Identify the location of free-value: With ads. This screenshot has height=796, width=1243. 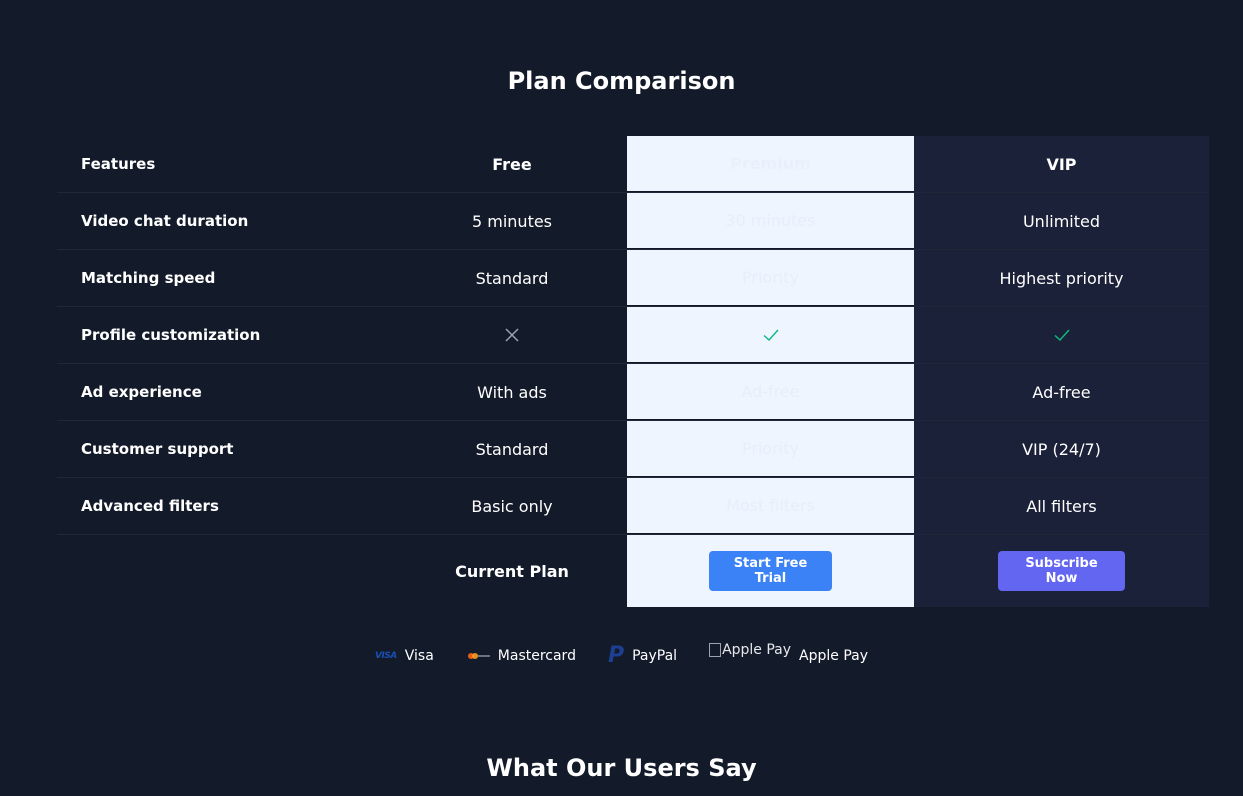
(512, 392).